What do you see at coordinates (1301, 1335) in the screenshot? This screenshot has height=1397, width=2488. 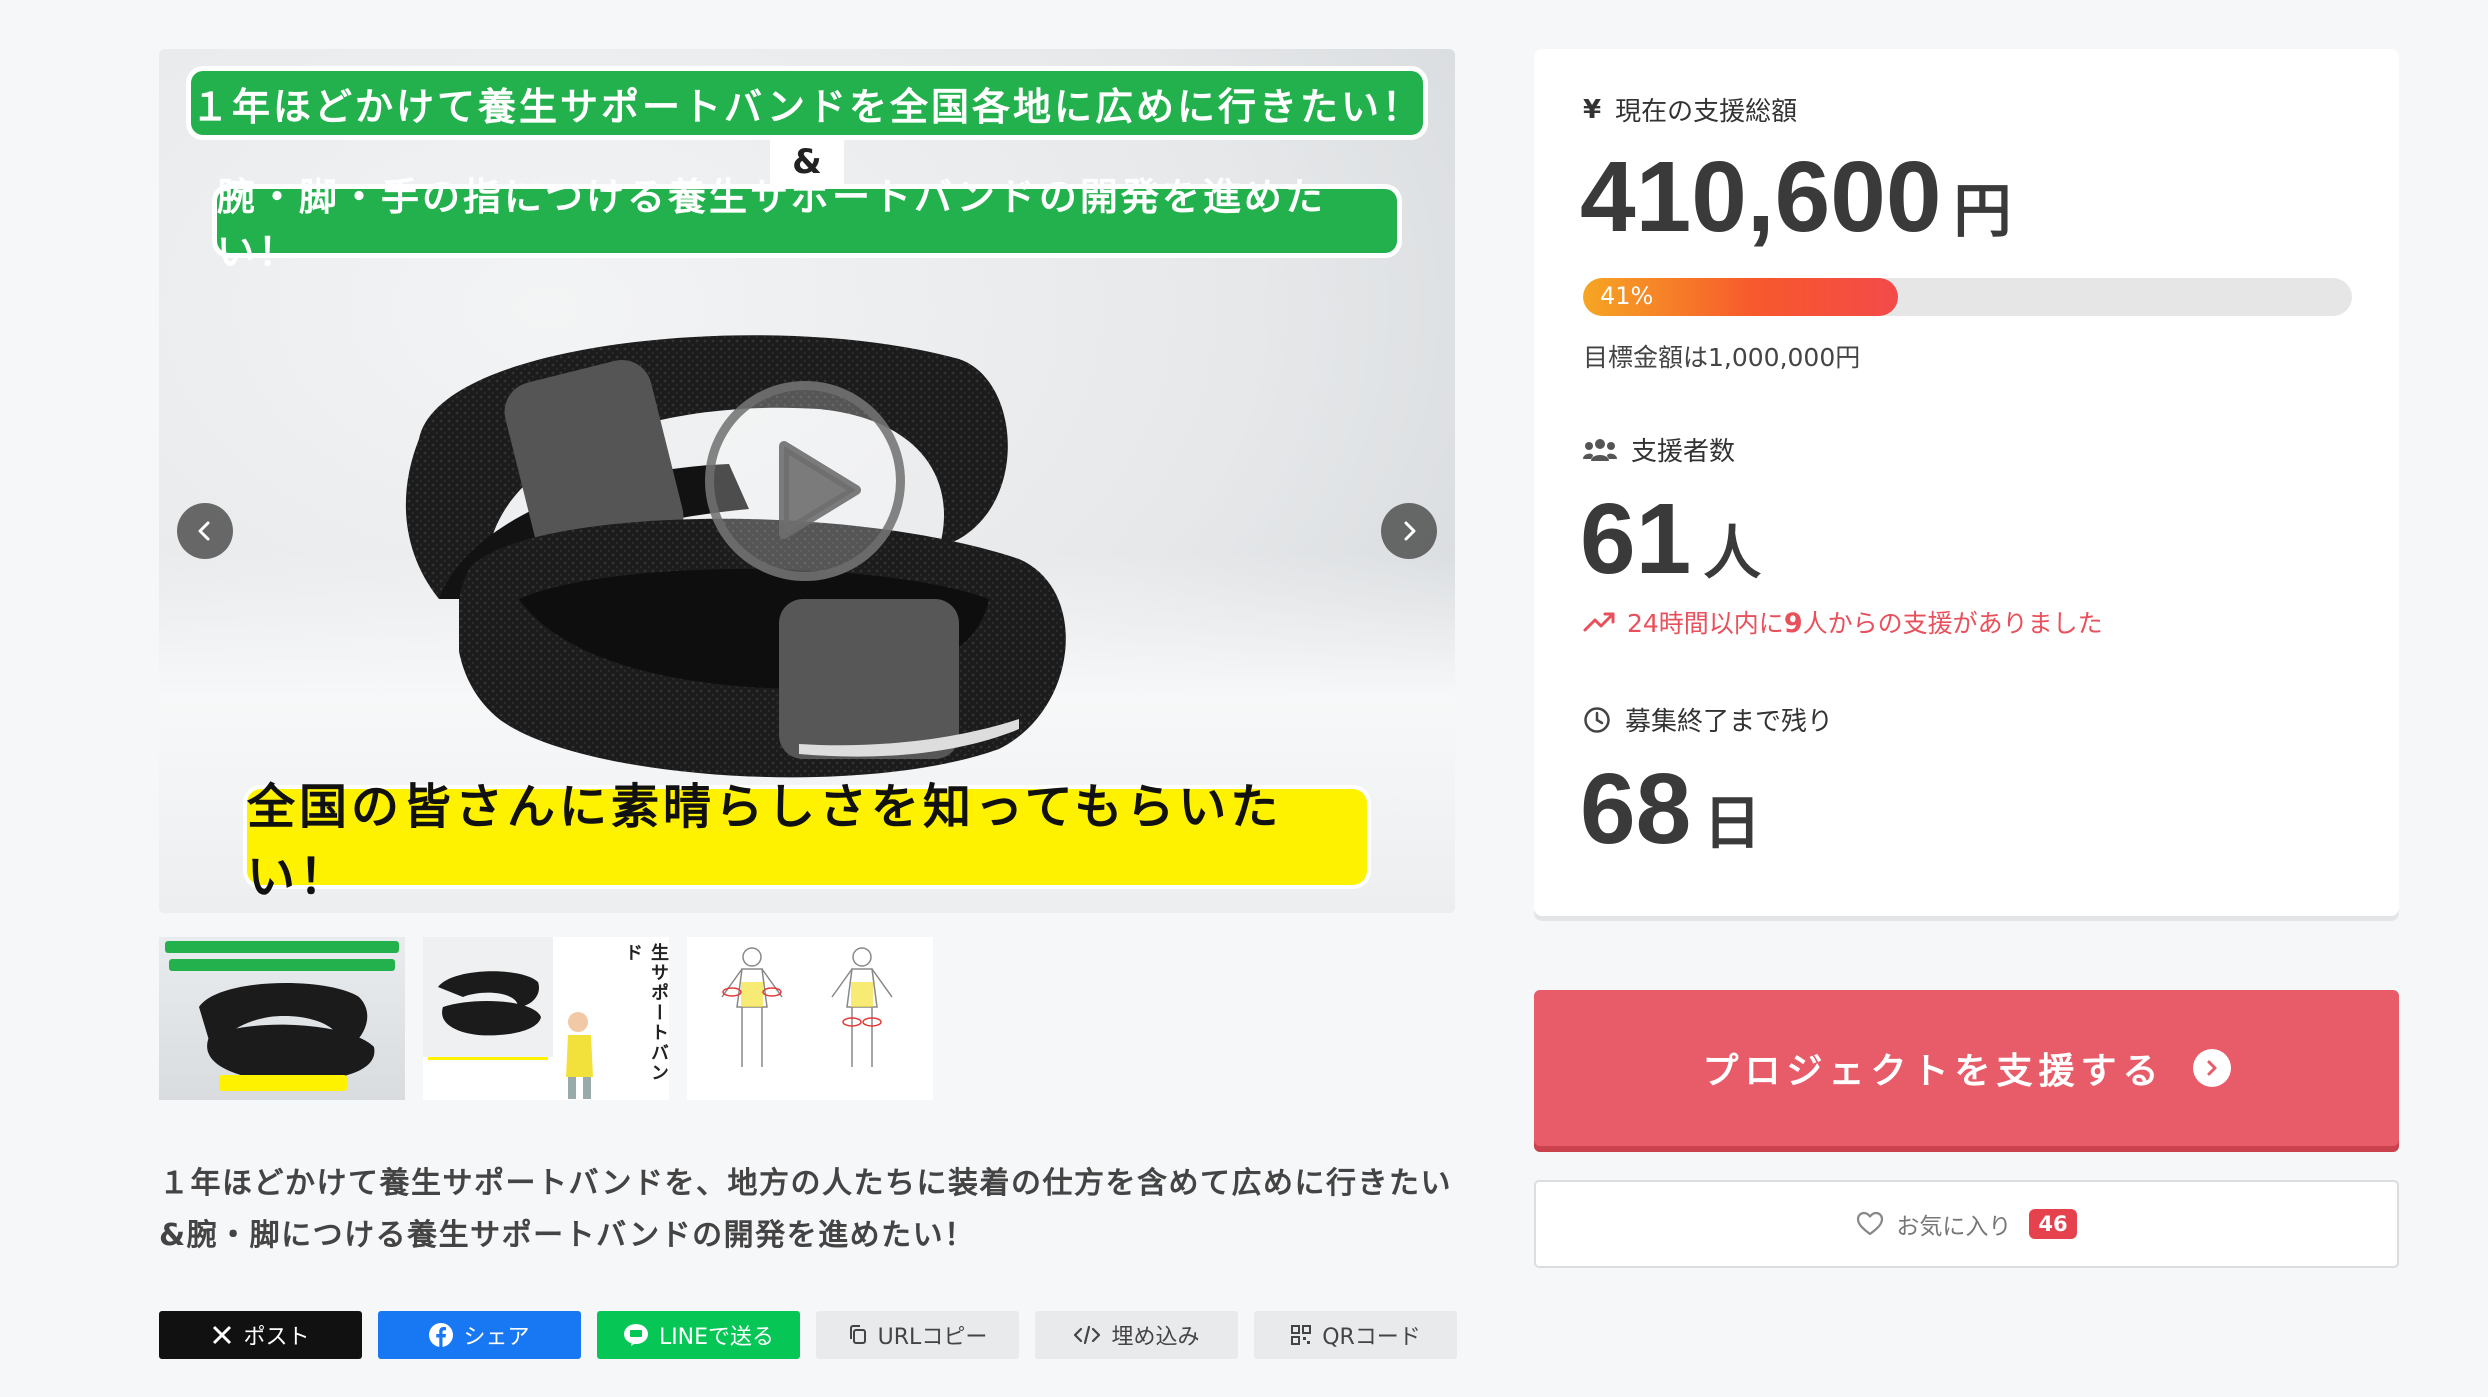 I see `qr-code-icon` at bounding box center [1301, 1335].